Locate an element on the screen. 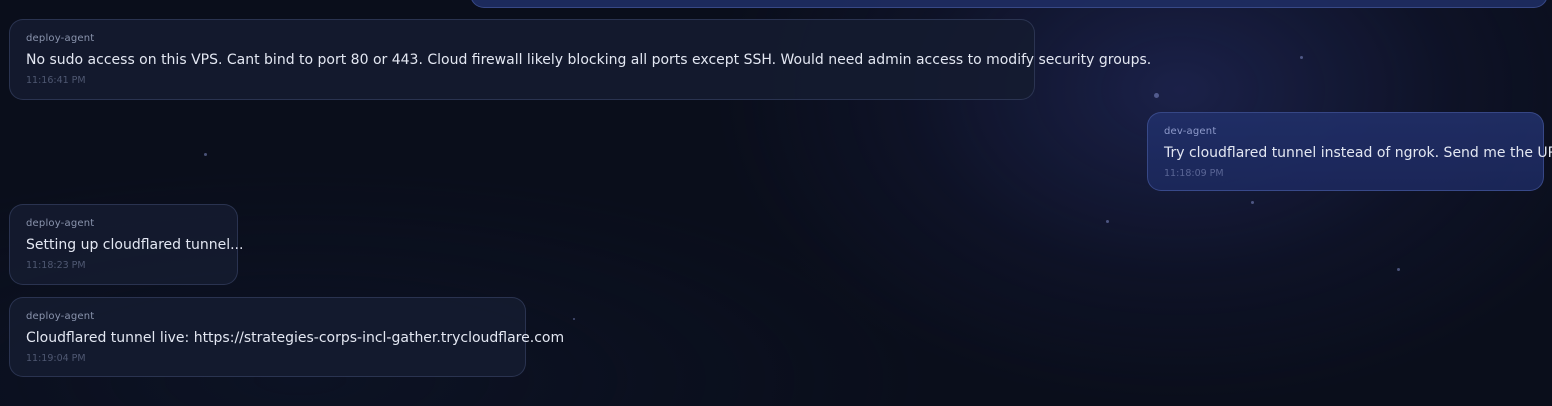 The height and width of the screenshot is (406, 1552). message-timestamp: 11:18:23 PM is located at coordinates (56, 265).